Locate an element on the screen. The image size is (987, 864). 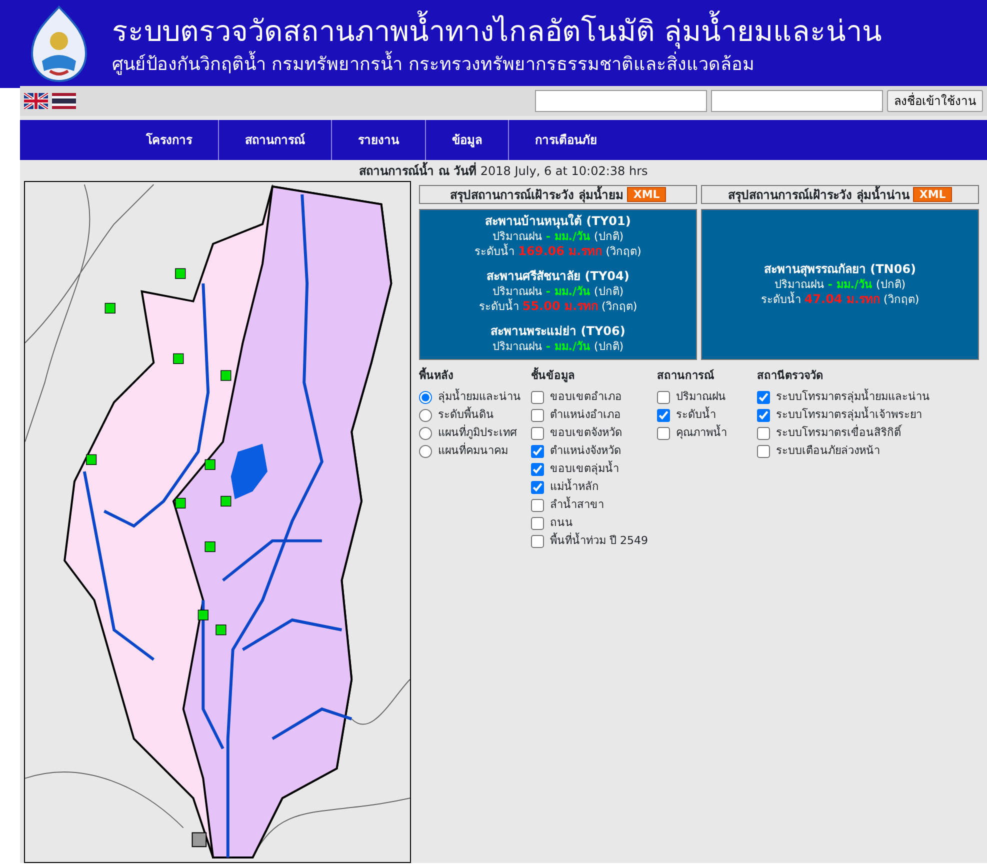
option-label: คุณภาพน้ำ is located at coordinates (701, 432).